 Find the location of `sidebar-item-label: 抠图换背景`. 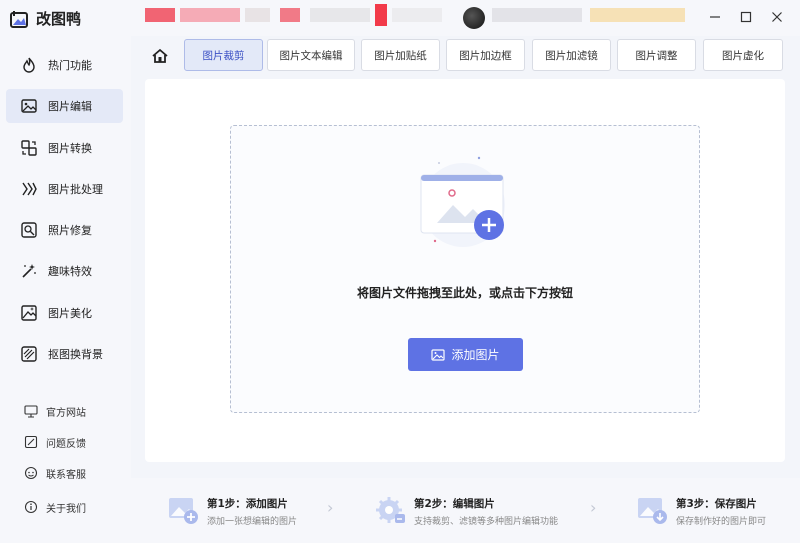

sidebar-item-label: 抠图换背景 is located at coordinates (75, 354).